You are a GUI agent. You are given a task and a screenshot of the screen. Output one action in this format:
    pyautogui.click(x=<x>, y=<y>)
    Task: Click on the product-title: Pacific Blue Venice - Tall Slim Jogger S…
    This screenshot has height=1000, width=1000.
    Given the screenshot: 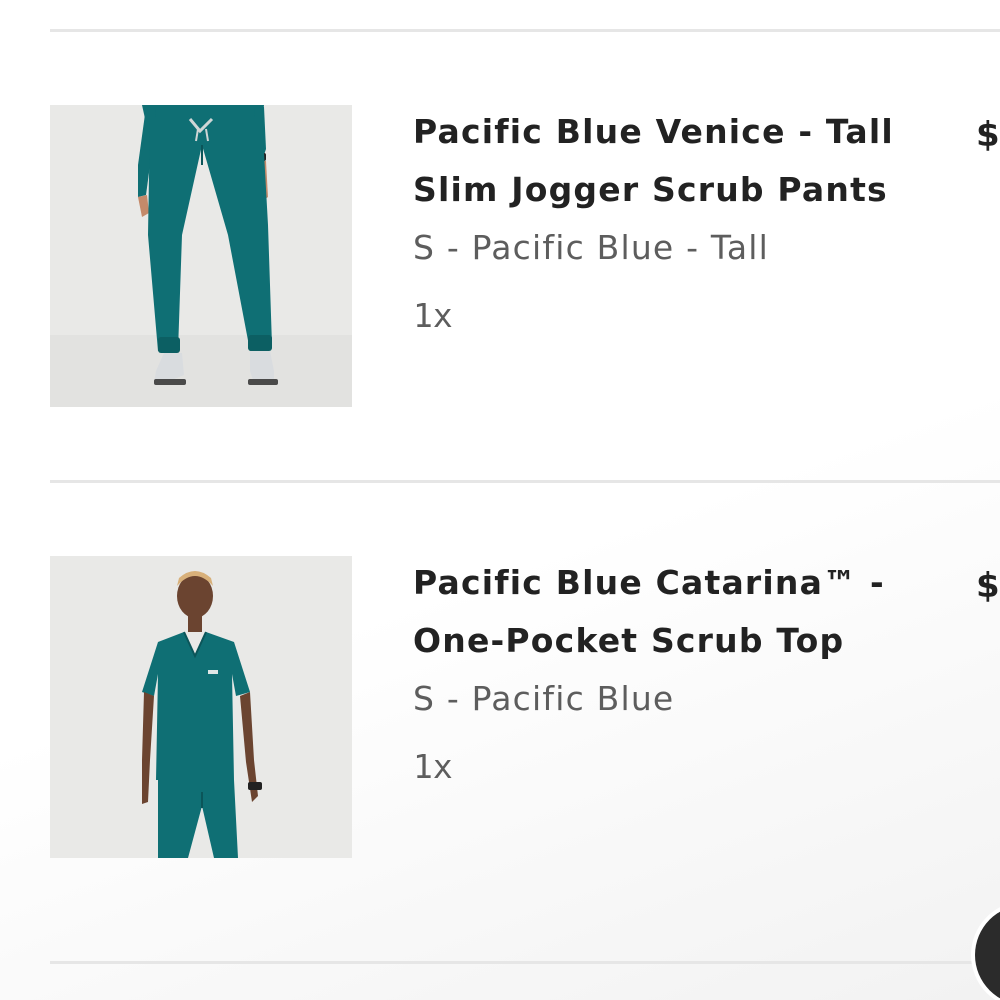 What is the action you would take?
    pyautogui.click(x=683, y=161)
    